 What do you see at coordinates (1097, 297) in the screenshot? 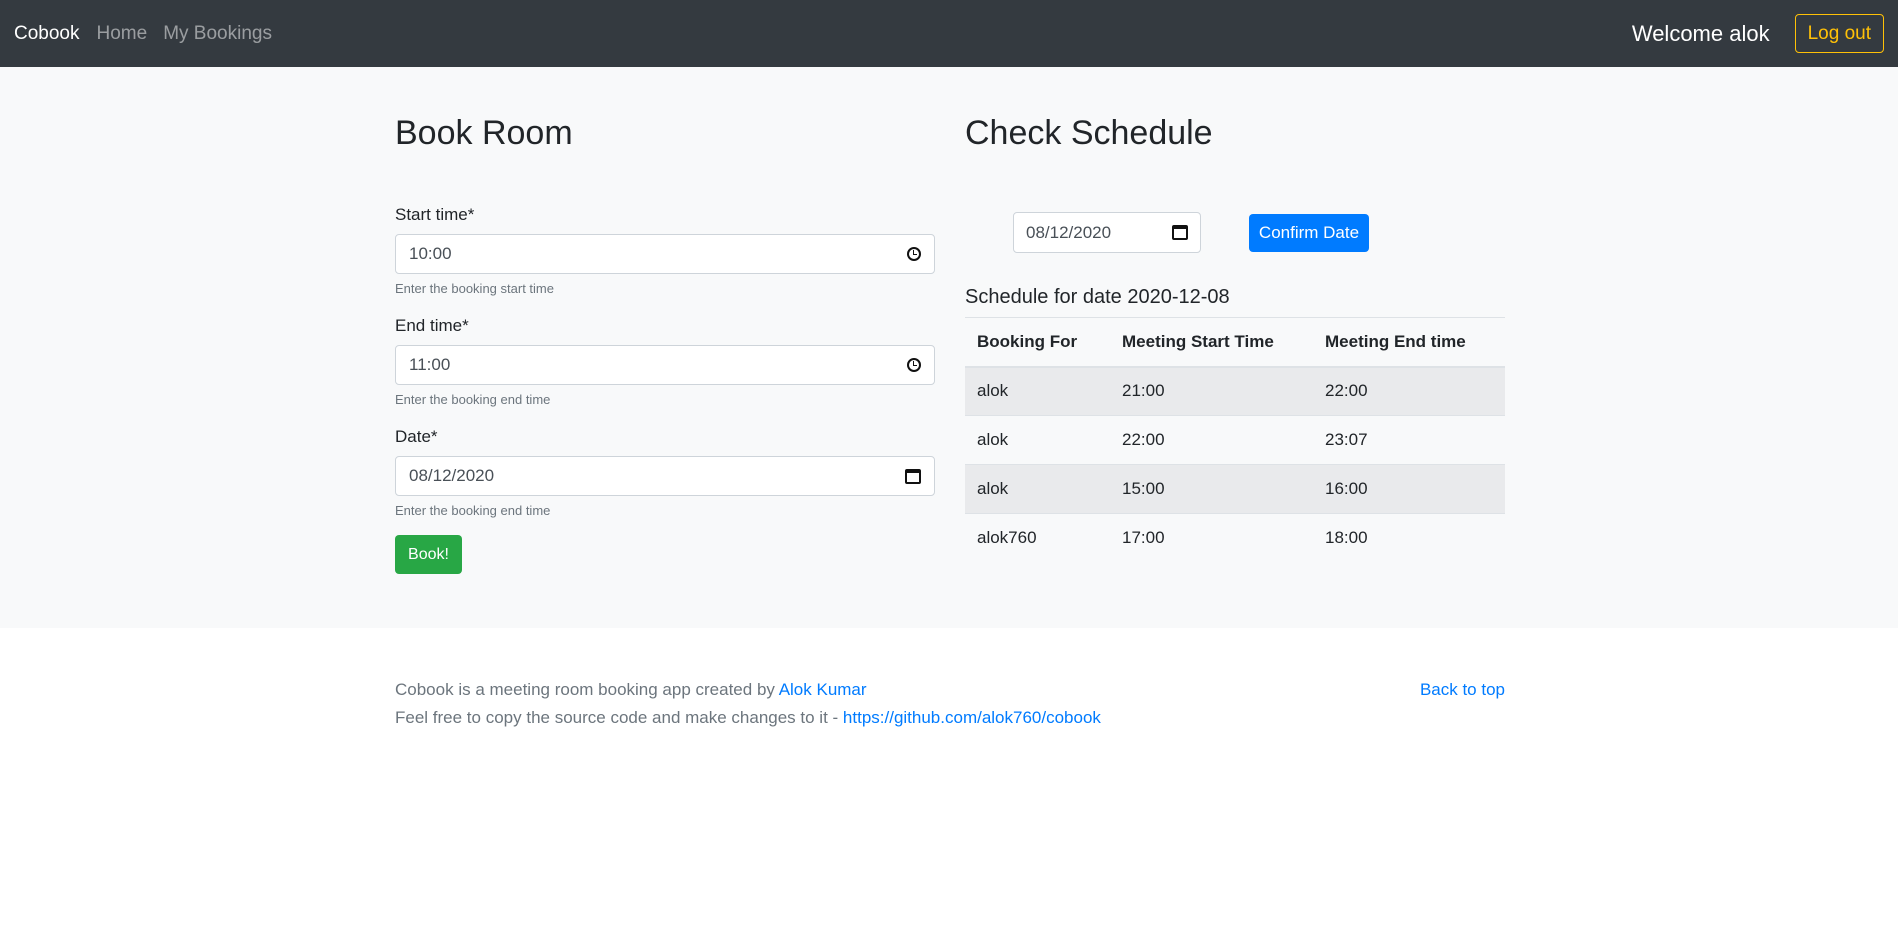
I see `schedule-title: Schedule for date 2020-12-08` at bounding box center [1097, 297].